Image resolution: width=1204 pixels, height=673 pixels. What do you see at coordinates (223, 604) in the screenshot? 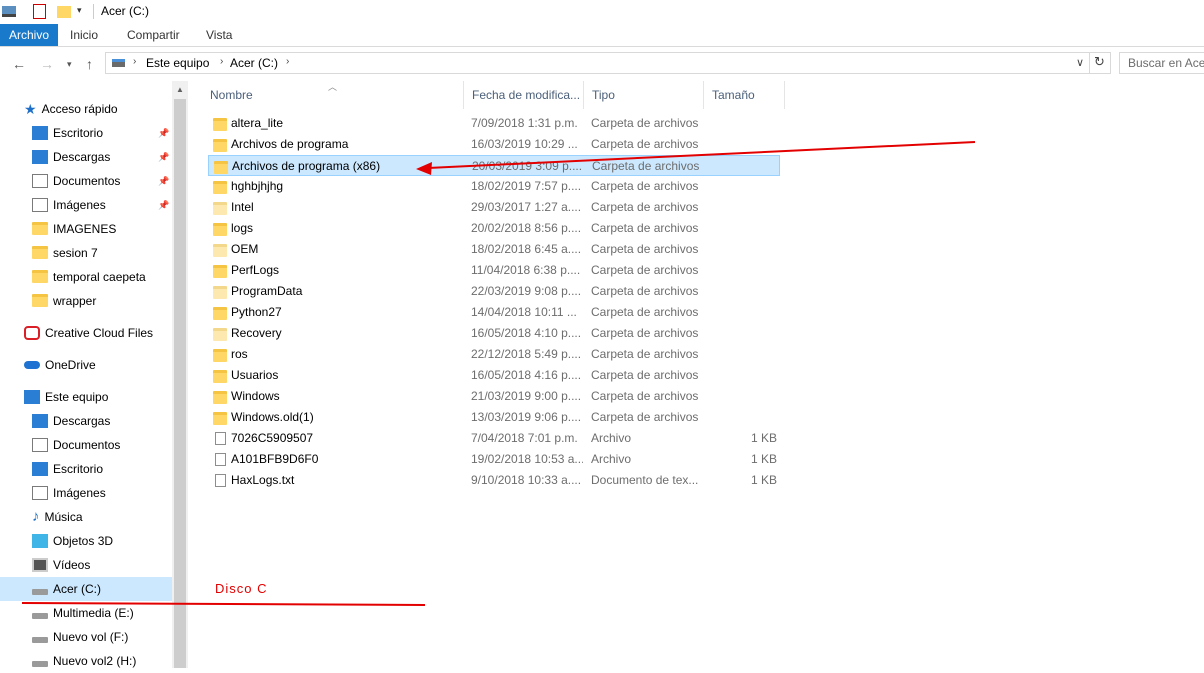
I see `annotation-underline` at bounding box center [223, 604].